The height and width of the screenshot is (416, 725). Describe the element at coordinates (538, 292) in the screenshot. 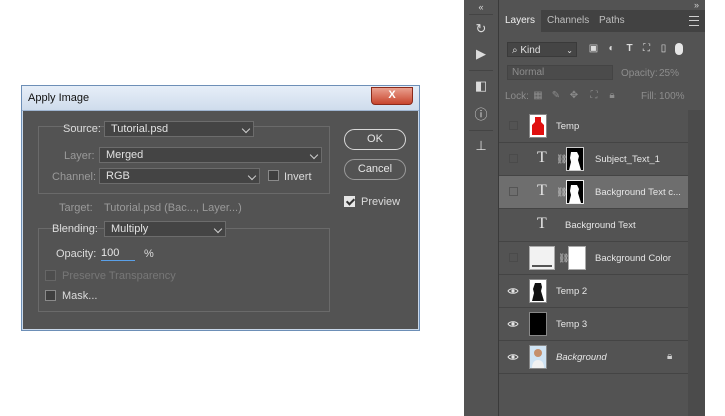

I see `portrait-icon` at that location.